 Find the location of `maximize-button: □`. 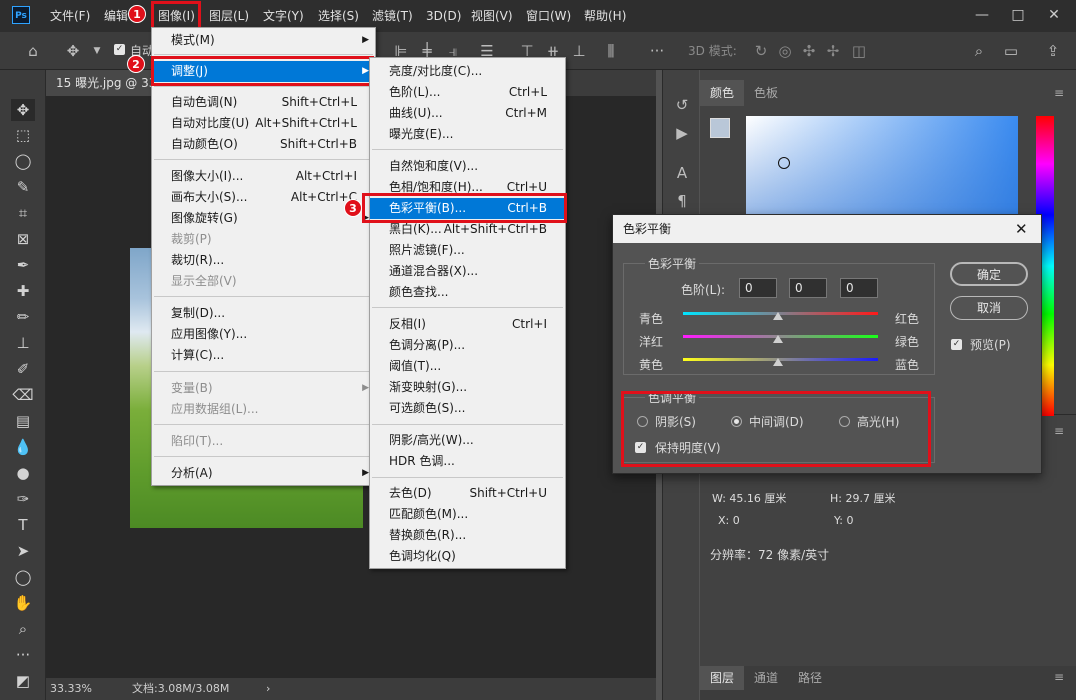

maximize-button: □ is located at coordinates (1018, 15).